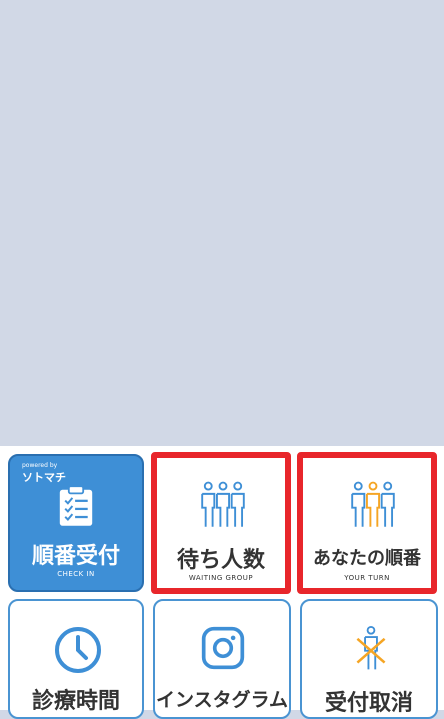 This screenshot has height=719, width=444. I want to click on instagram-icon, so click(223, 648).